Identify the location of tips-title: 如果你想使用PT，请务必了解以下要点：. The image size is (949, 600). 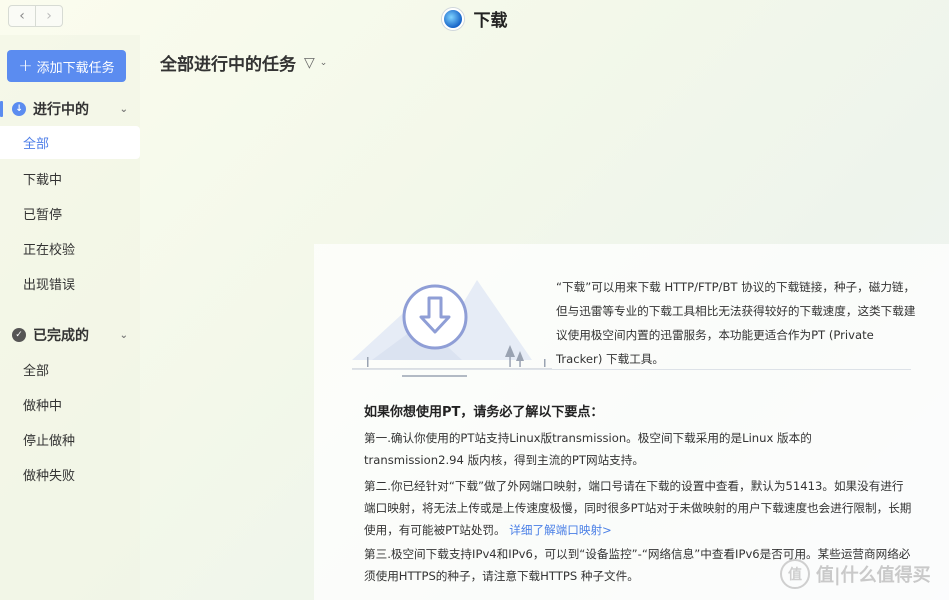
(484, 412).